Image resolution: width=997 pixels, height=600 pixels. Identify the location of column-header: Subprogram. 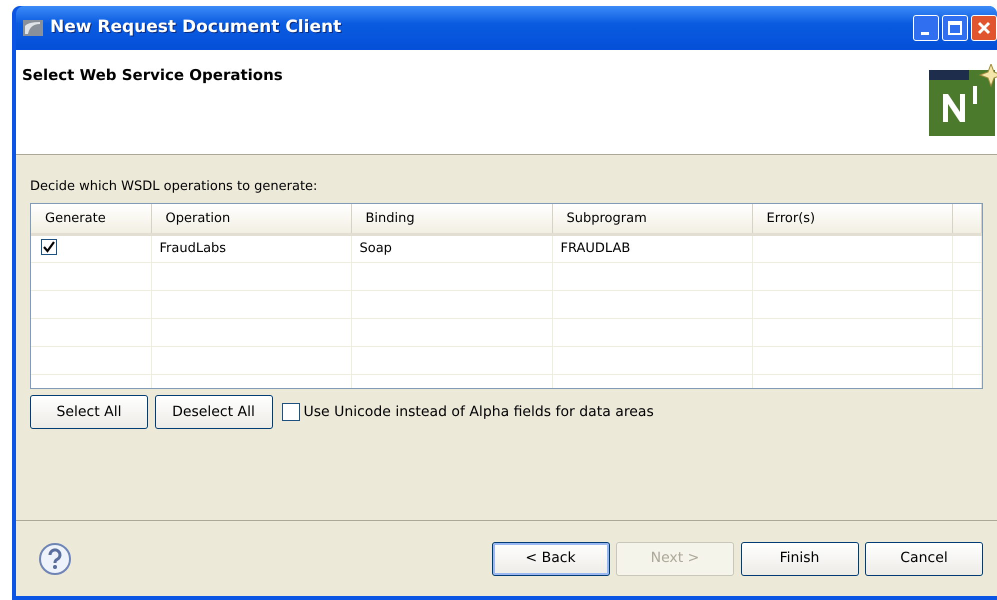
(652, 219).